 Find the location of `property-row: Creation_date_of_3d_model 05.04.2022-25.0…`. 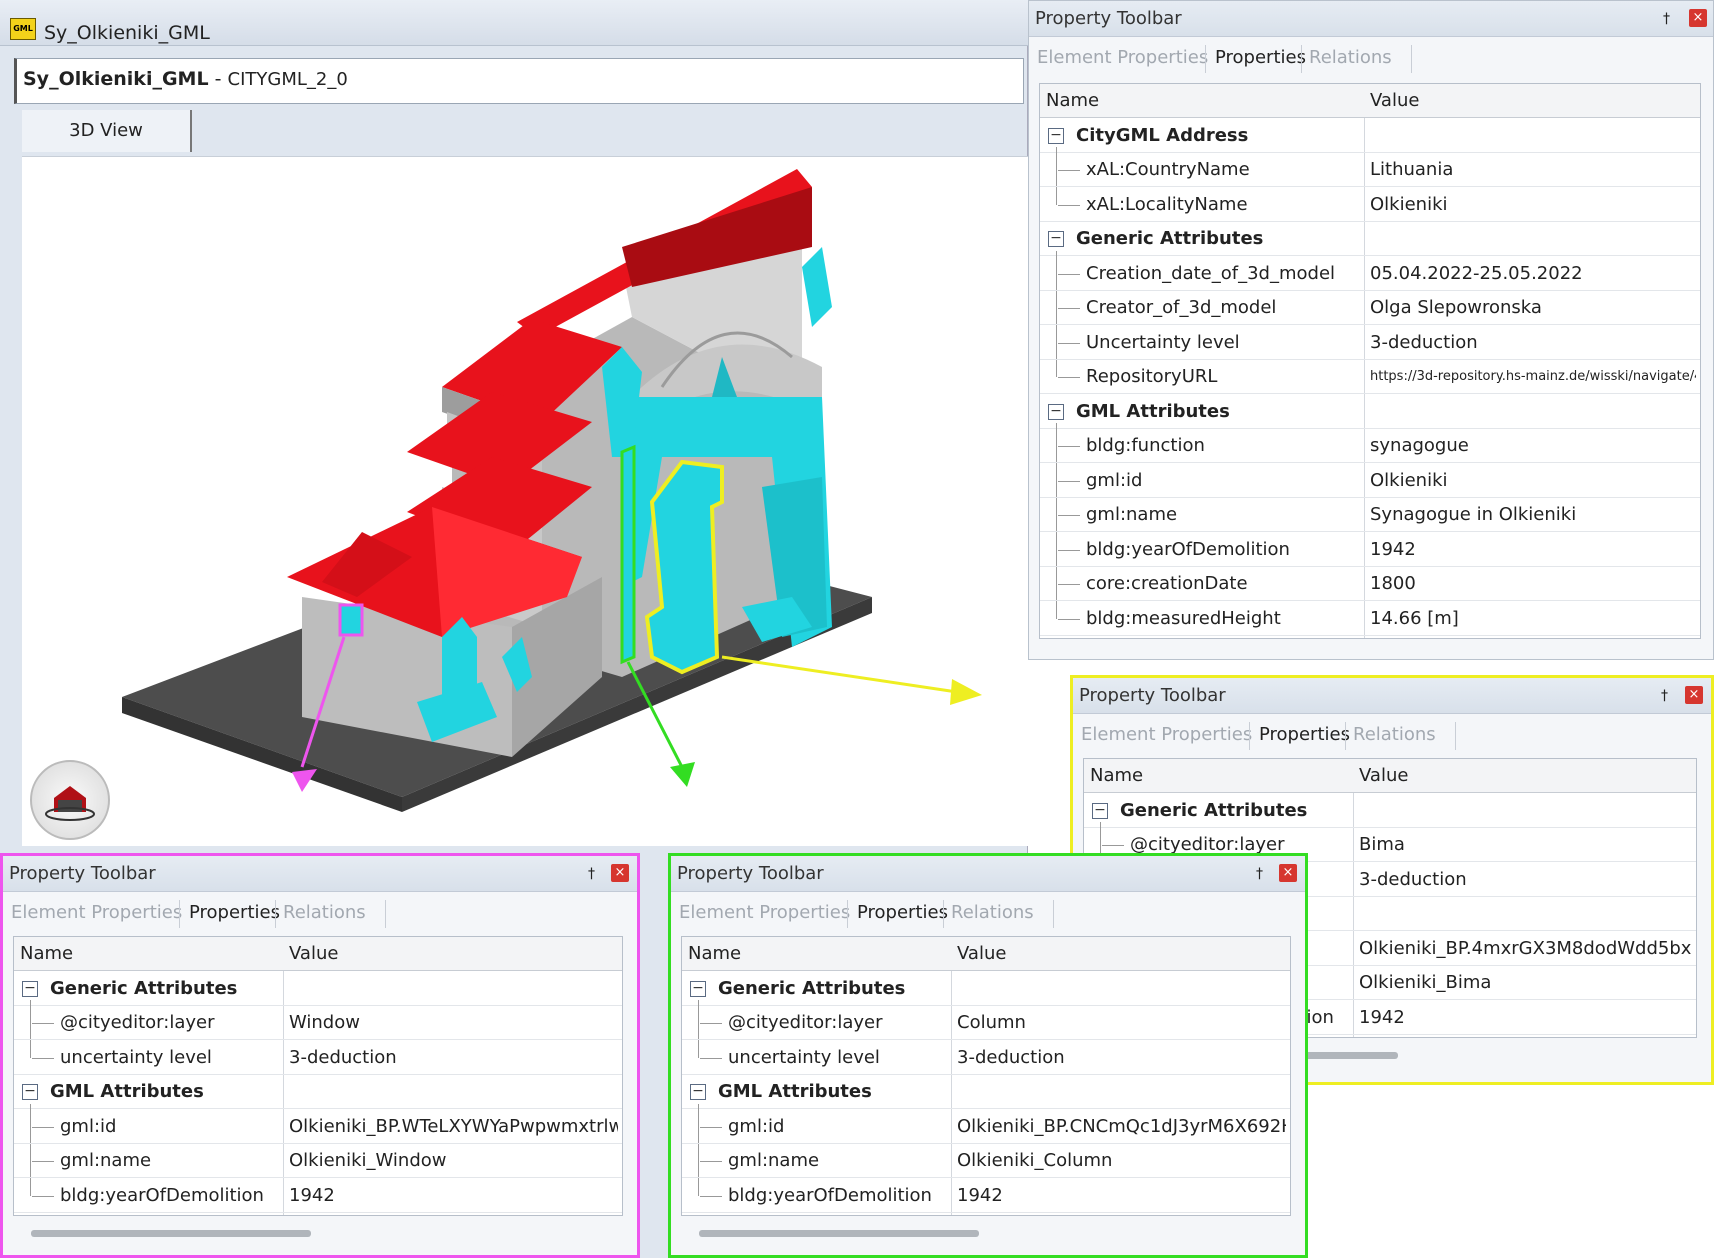

property-row: Creation_date_of_3d_model 05.04.2022-25.0… is located at coordinates (1370, 274).